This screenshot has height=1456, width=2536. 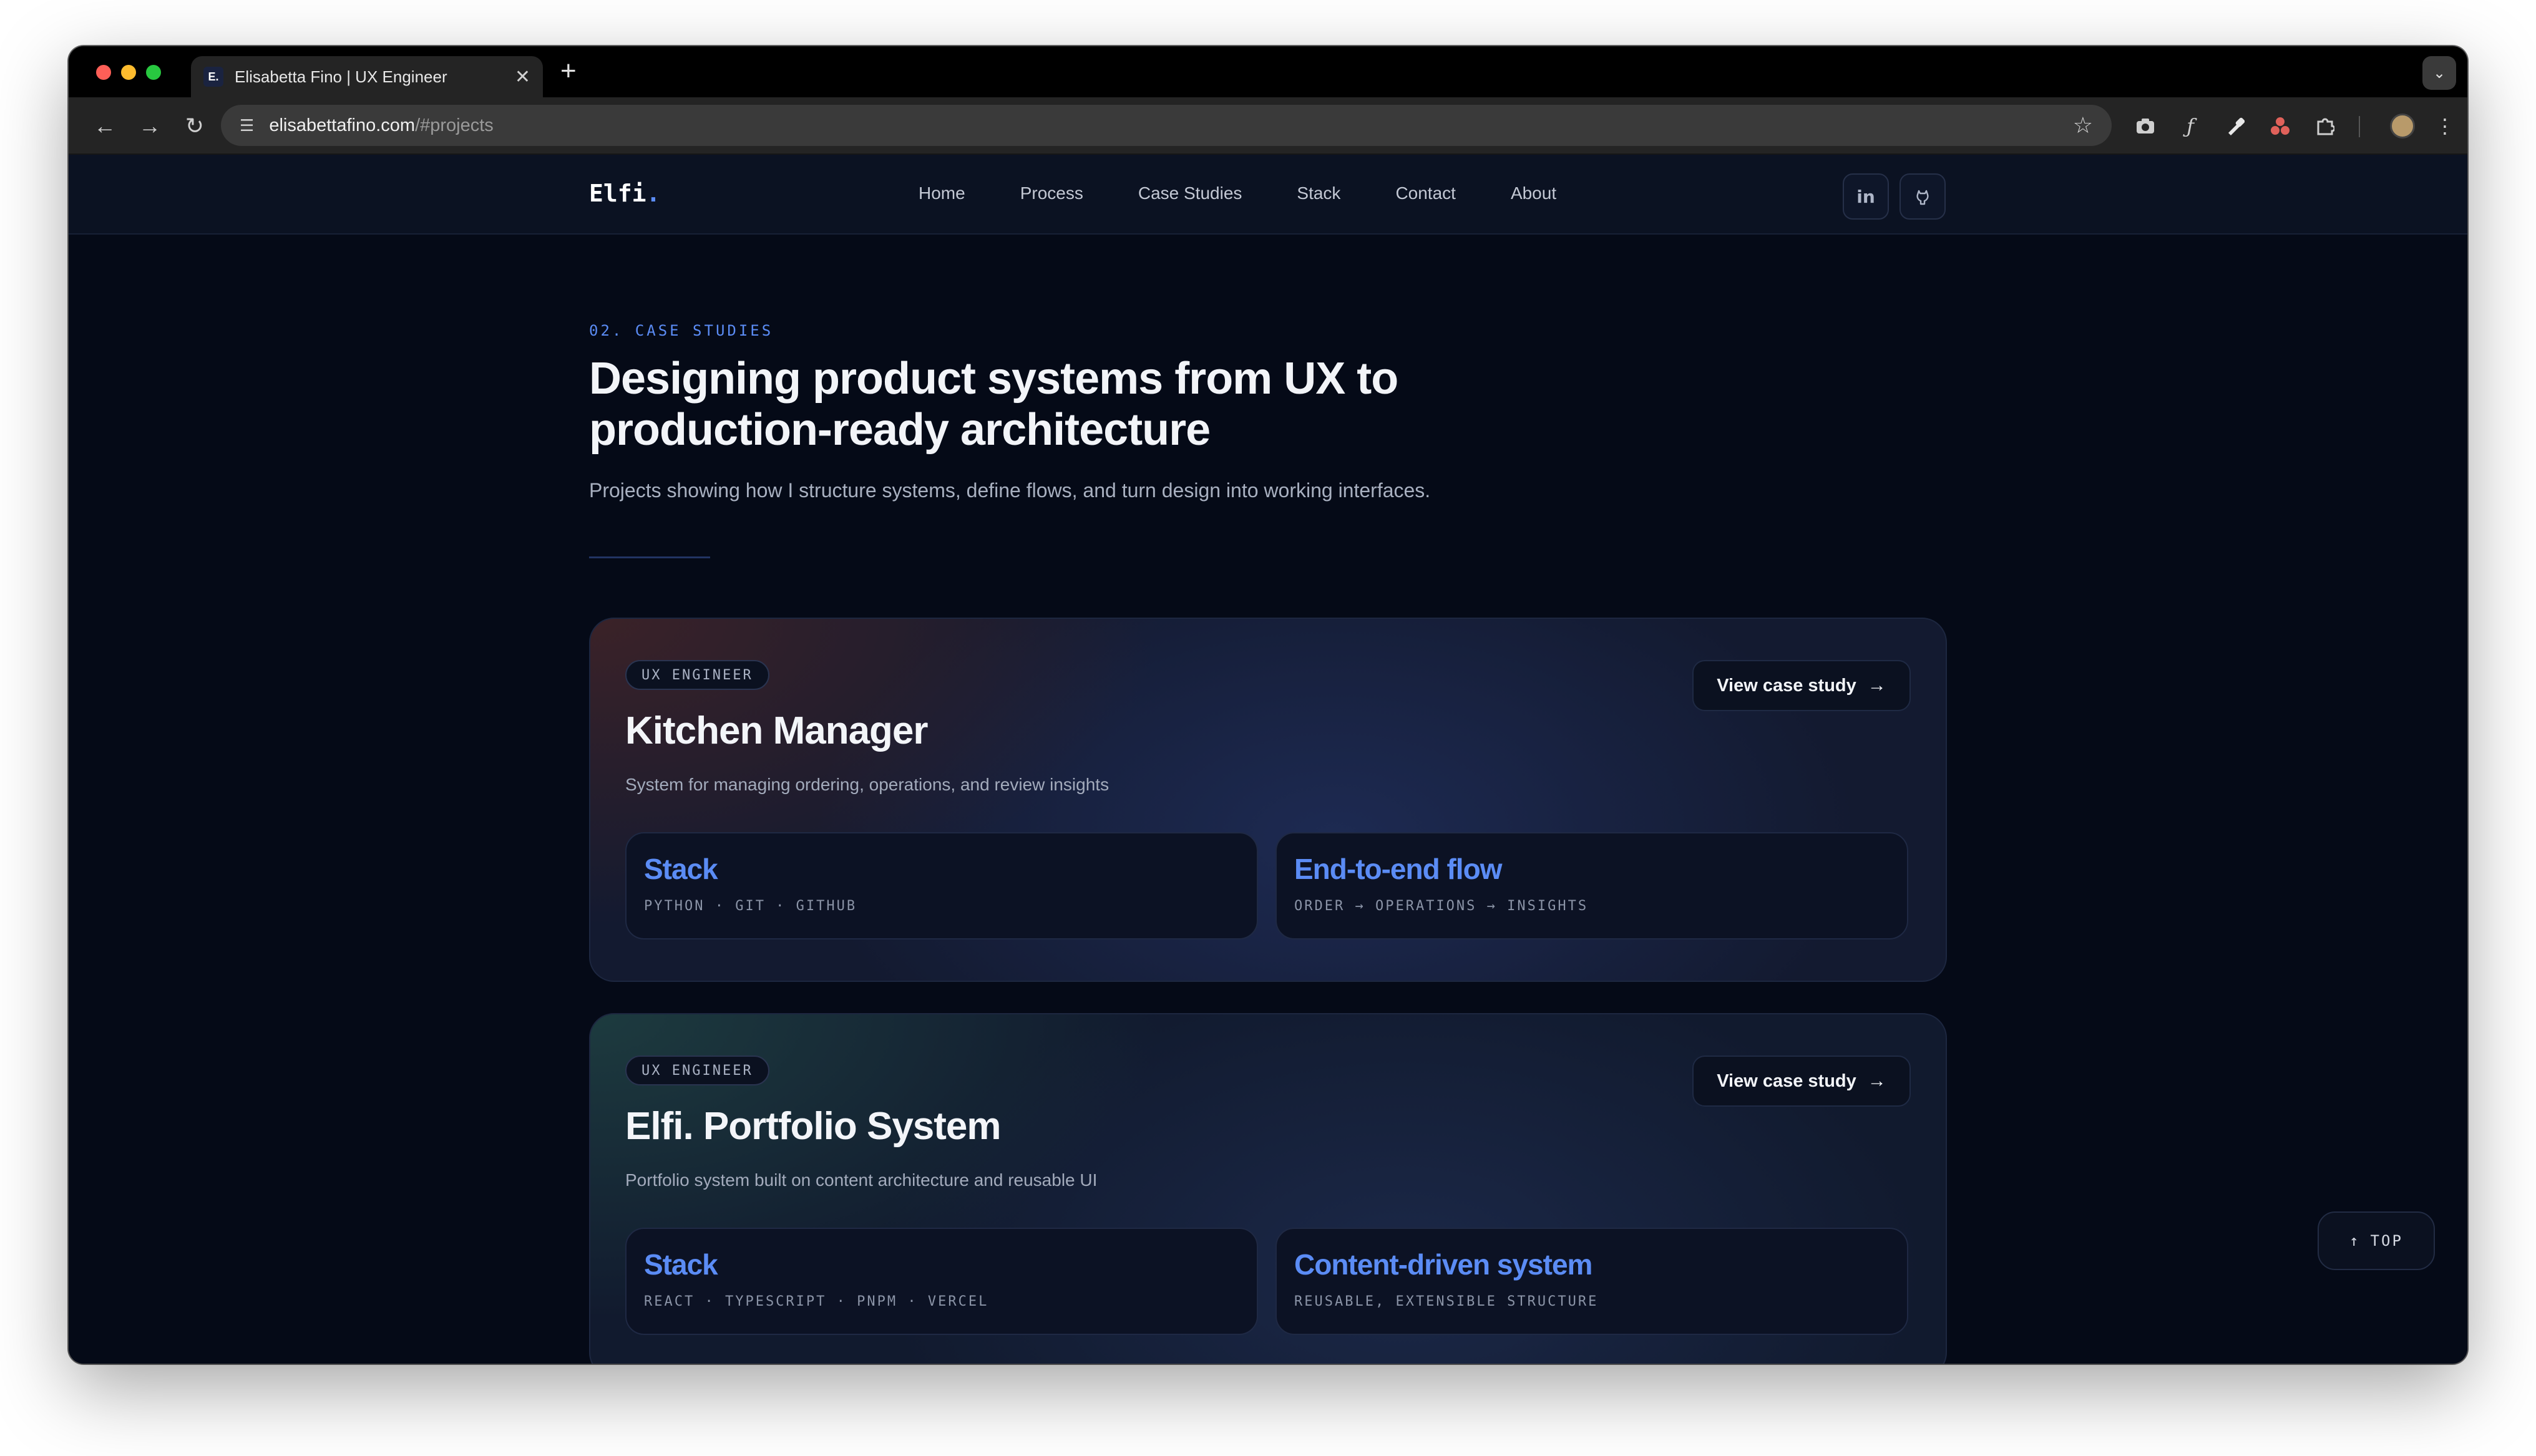 What do you see at coordinates (2235, 126) in the screenshot?
I see `eyedropper-extension-icon` at bounding box center [2235, 126].